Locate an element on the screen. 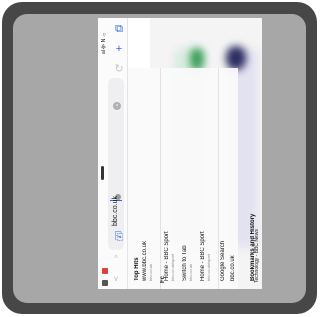  background-thumbnail is located at coordinates (197, 59).